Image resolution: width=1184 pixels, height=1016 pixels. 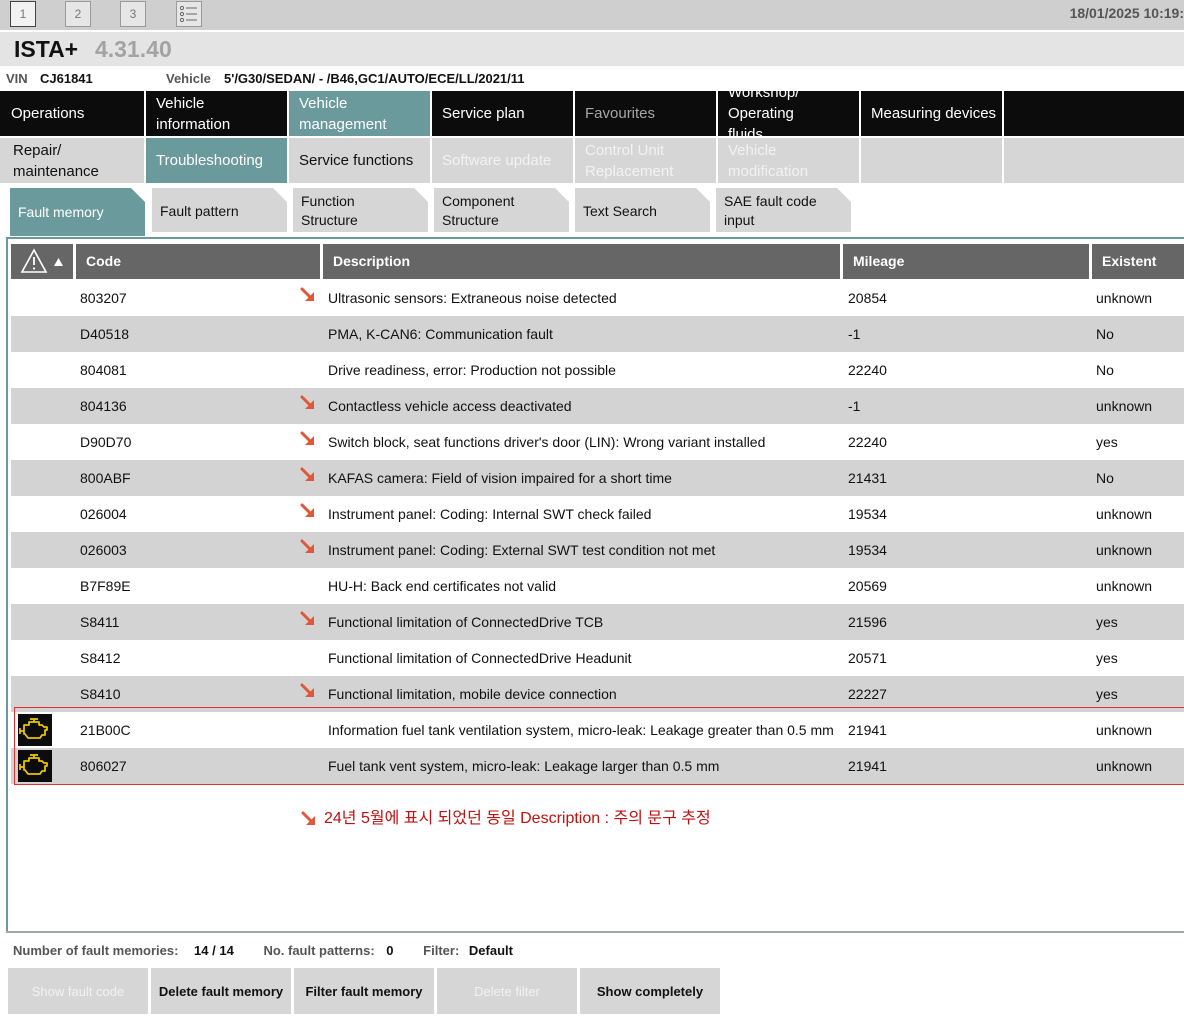 I want to click on tab-workshop-operating-fluids: Workshop/ Operating fluids, so click(x=788, y=113).